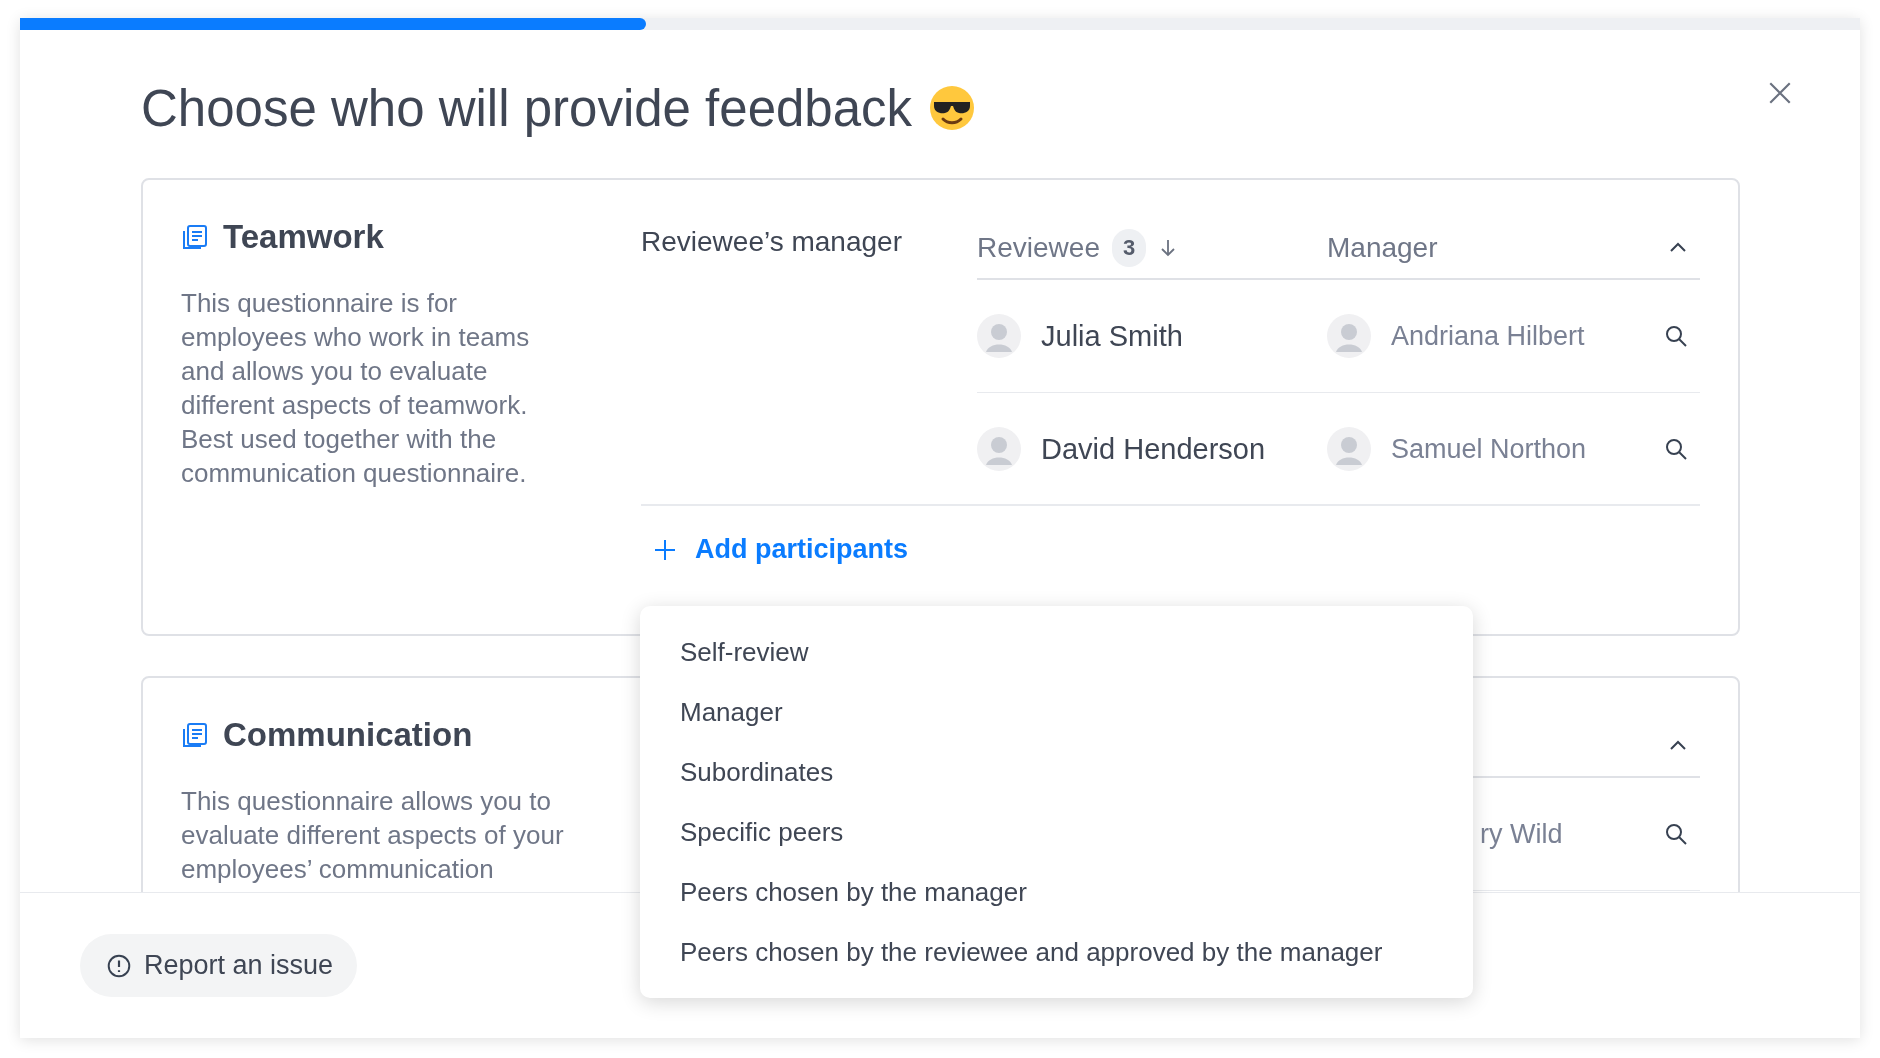 The width and height of the screenshot is (1880, 1058). I want to click on questionnaire-title: Teamwork, so click(303, 237).